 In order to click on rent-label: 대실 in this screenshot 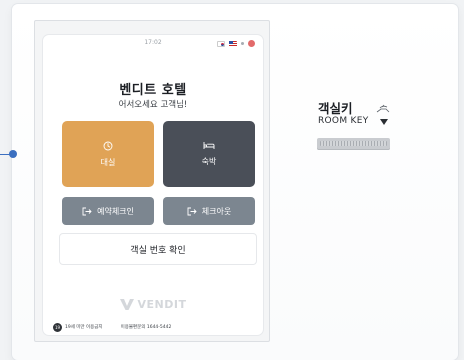, I will do `click(108, 162)`.